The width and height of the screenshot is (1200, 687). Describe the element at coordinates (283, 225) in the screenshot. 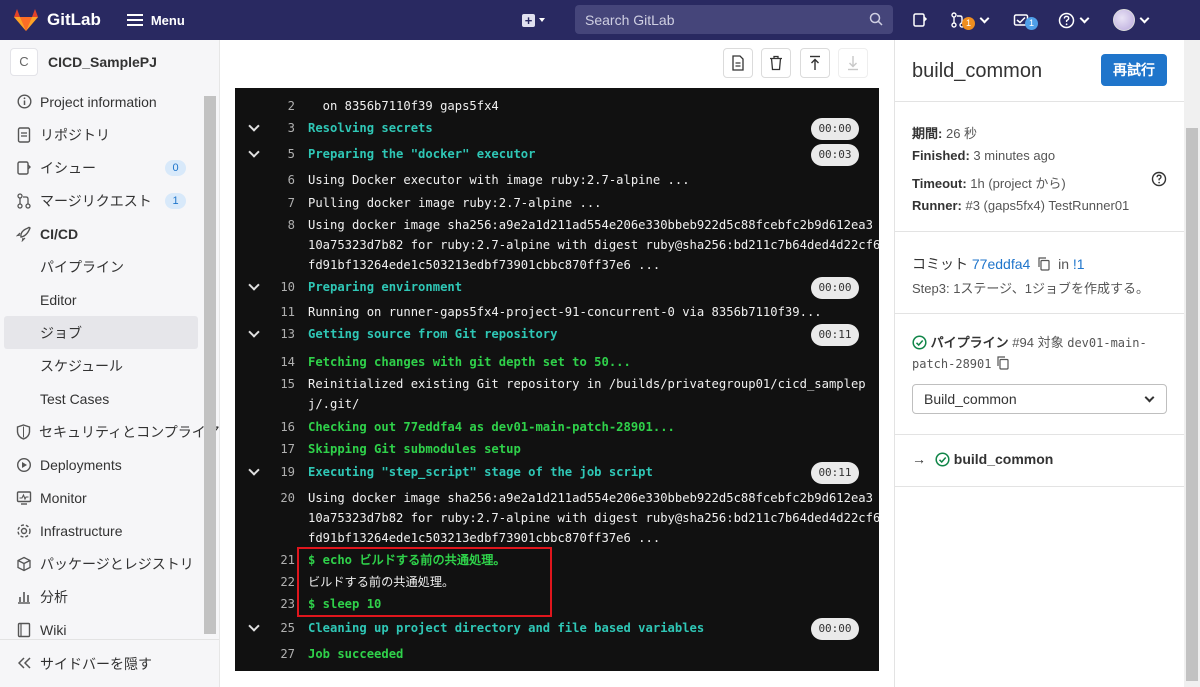

I see `log-line-number: 8` at that location.